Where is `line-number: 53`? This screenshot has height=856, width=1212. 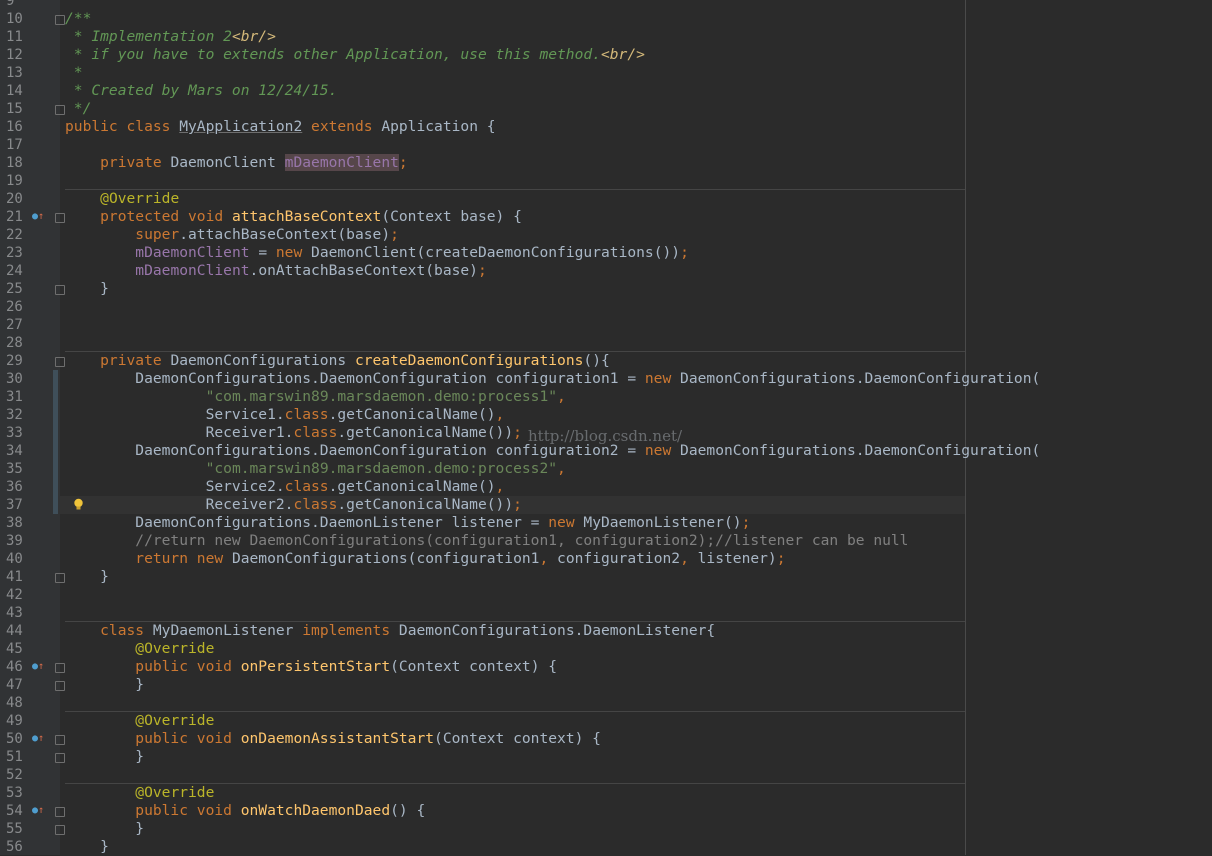
line-number: 53 is located at coordinates (14, 793).